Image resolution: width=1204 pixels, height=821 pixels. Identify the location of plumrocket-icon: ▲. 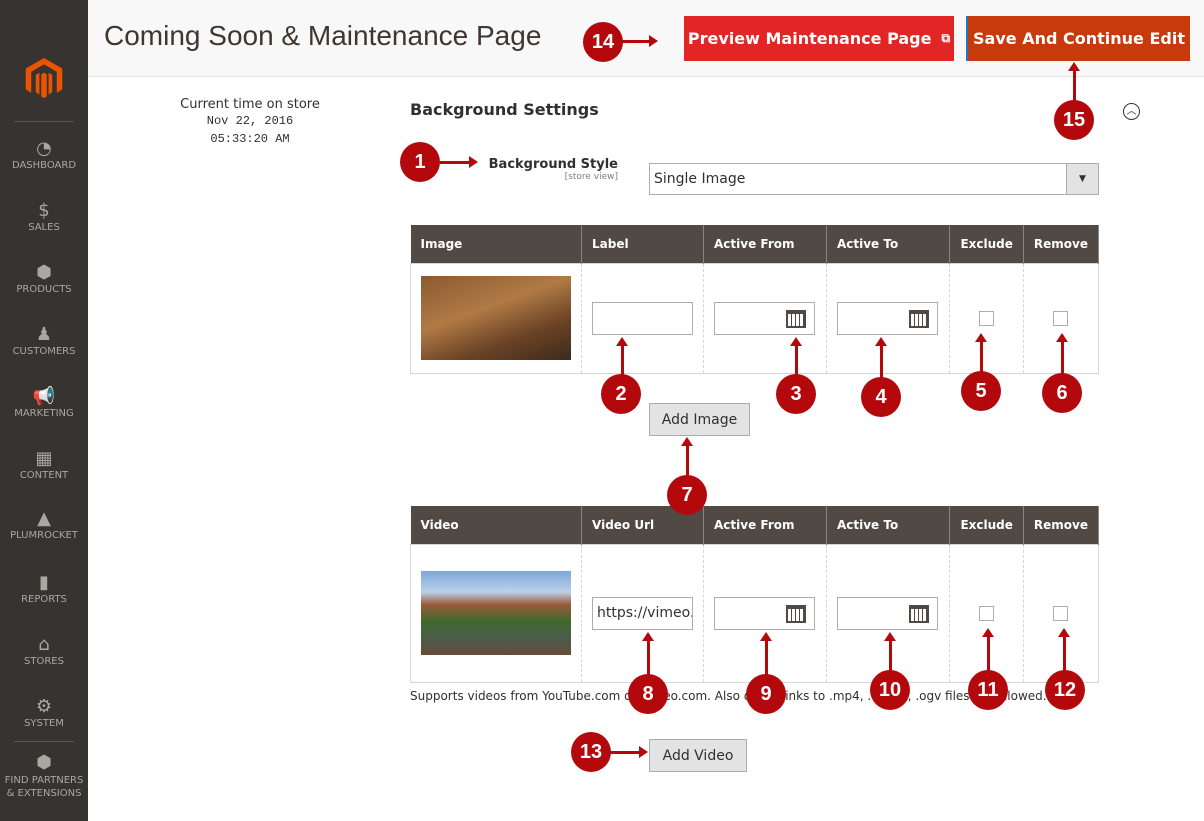
(44, 518).